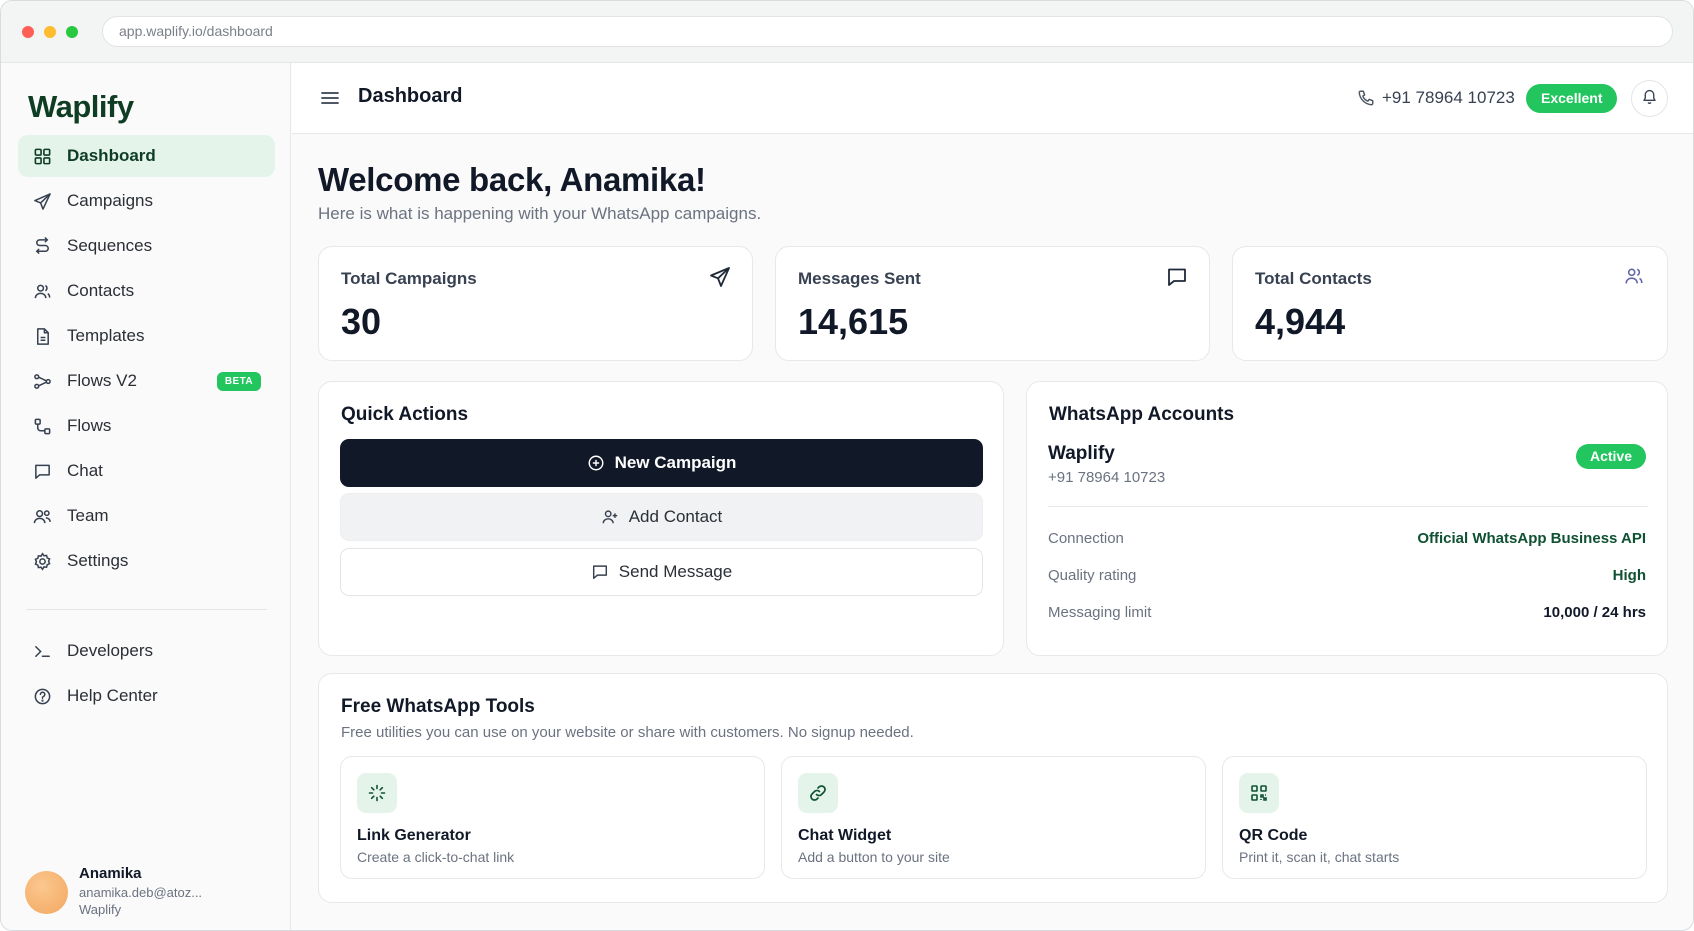  I want to click on account-name: Waplify, so click(1081, 453).